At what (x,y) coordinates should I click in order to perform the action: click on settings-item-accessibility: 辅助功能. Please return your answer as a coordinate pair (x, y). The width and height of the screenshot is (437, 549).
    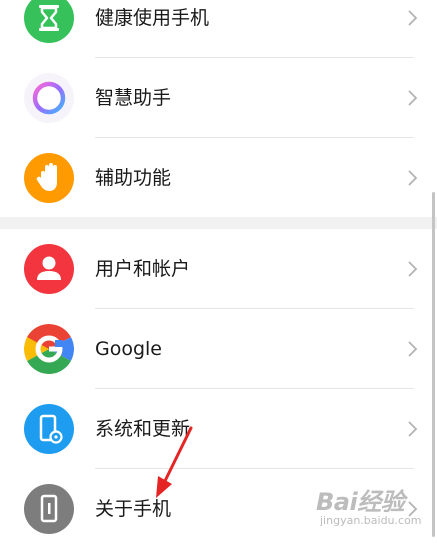
    Looking at the image, I should click on (218, 178).